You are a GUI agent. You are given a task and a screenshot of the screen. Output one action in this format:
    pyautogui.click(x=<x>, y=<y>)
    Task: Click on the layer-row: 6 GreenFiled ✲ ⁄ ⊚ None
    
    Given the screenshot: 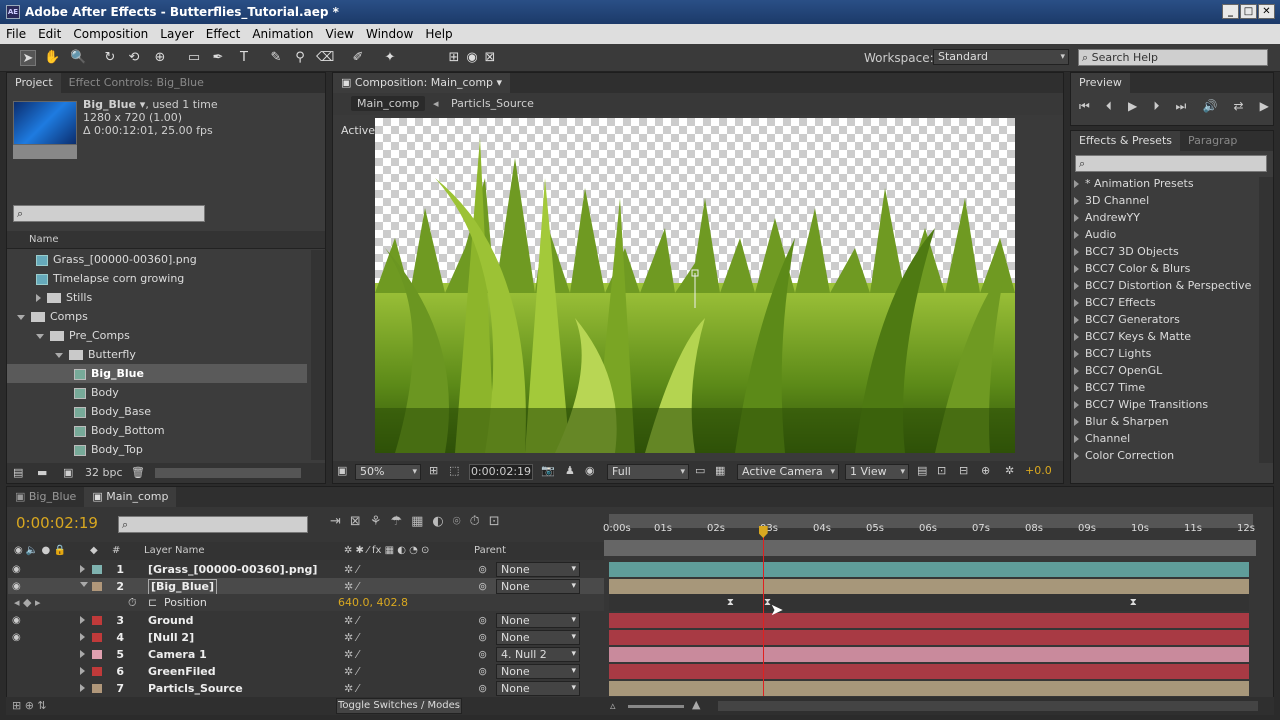 What is the action you would take?
    pyautogui.click(x=306, y=671)
    